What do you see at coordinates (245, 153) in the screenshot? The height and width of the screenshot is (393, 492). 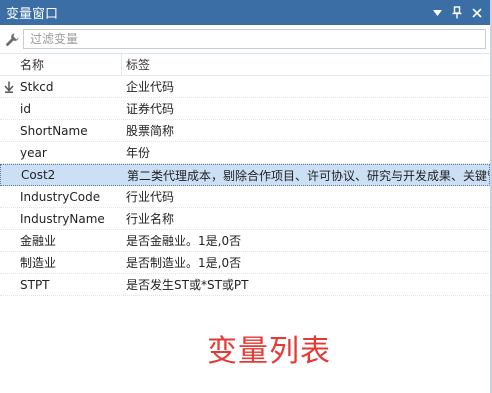 I see `variable-row: year 年份` at bounding box center [245, 153].